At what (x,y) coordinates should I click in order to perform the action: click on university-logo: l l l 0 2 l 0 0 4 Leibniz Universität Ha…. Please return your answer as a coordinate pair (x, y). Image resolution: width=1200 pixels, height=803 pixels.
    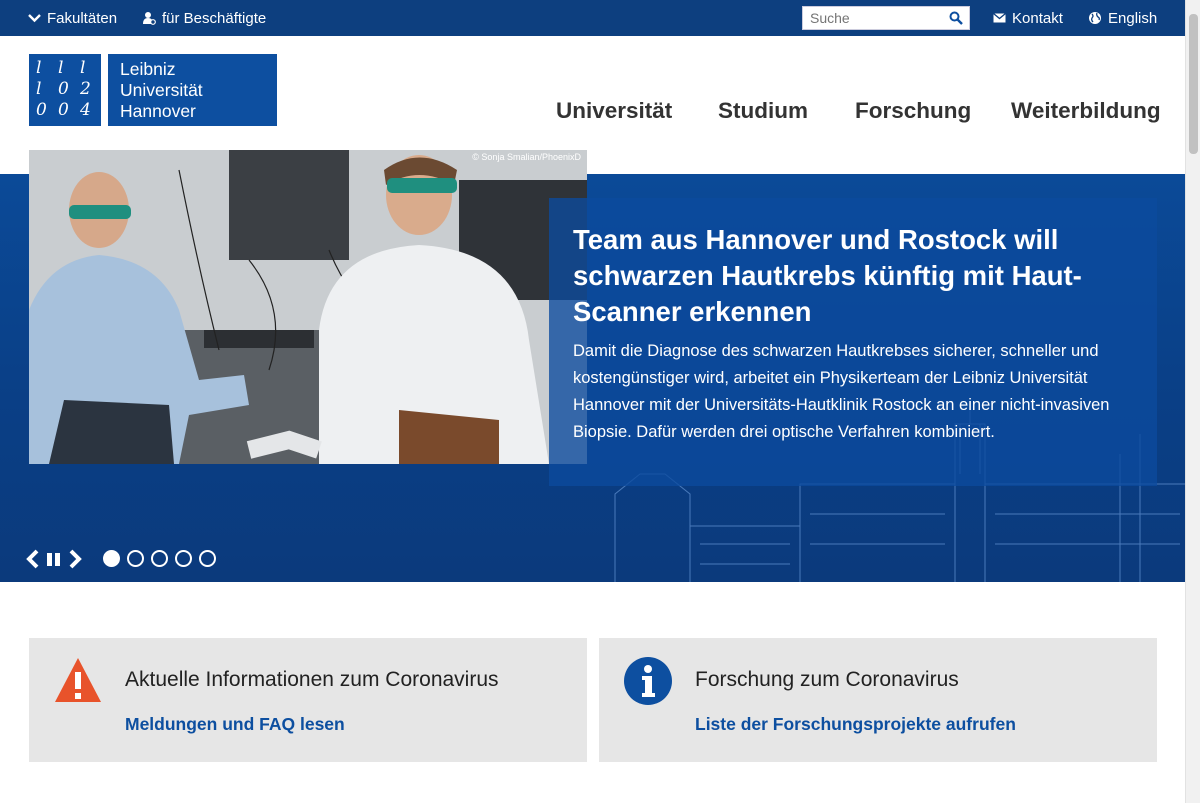
    Looking at the image, I should click on (153, 90).